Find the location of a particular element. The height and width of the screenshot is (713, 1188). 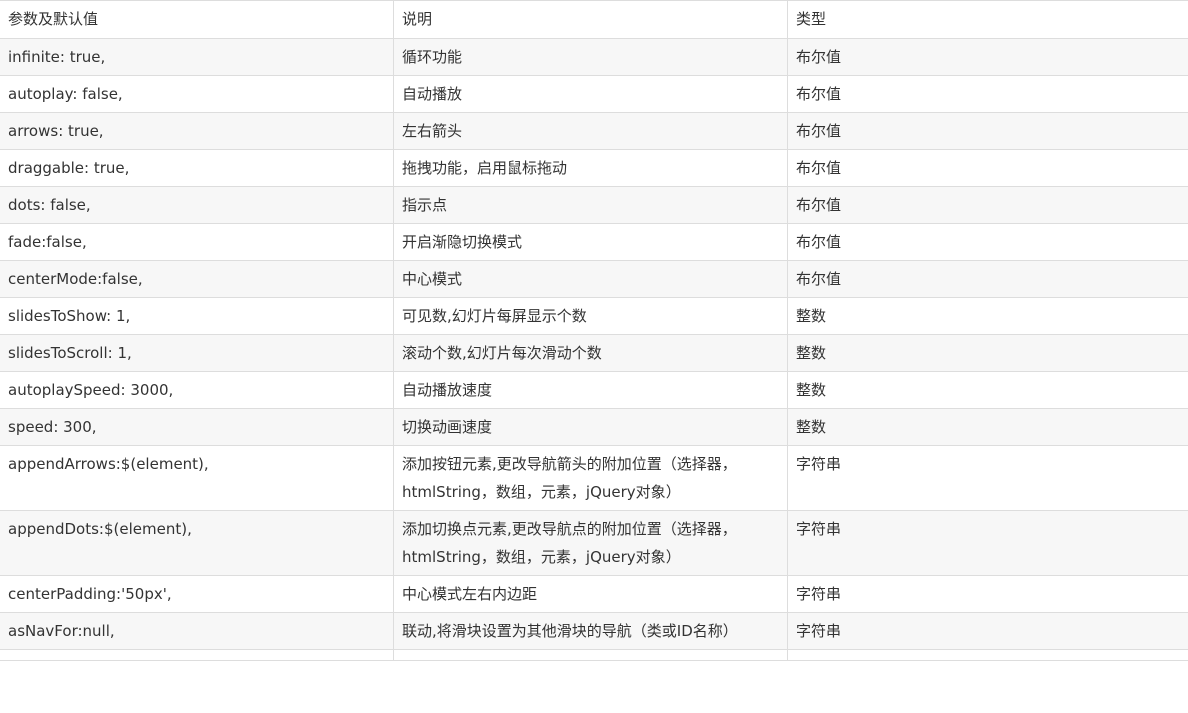

header-description: 说明 is located at coordinates (590, 19).